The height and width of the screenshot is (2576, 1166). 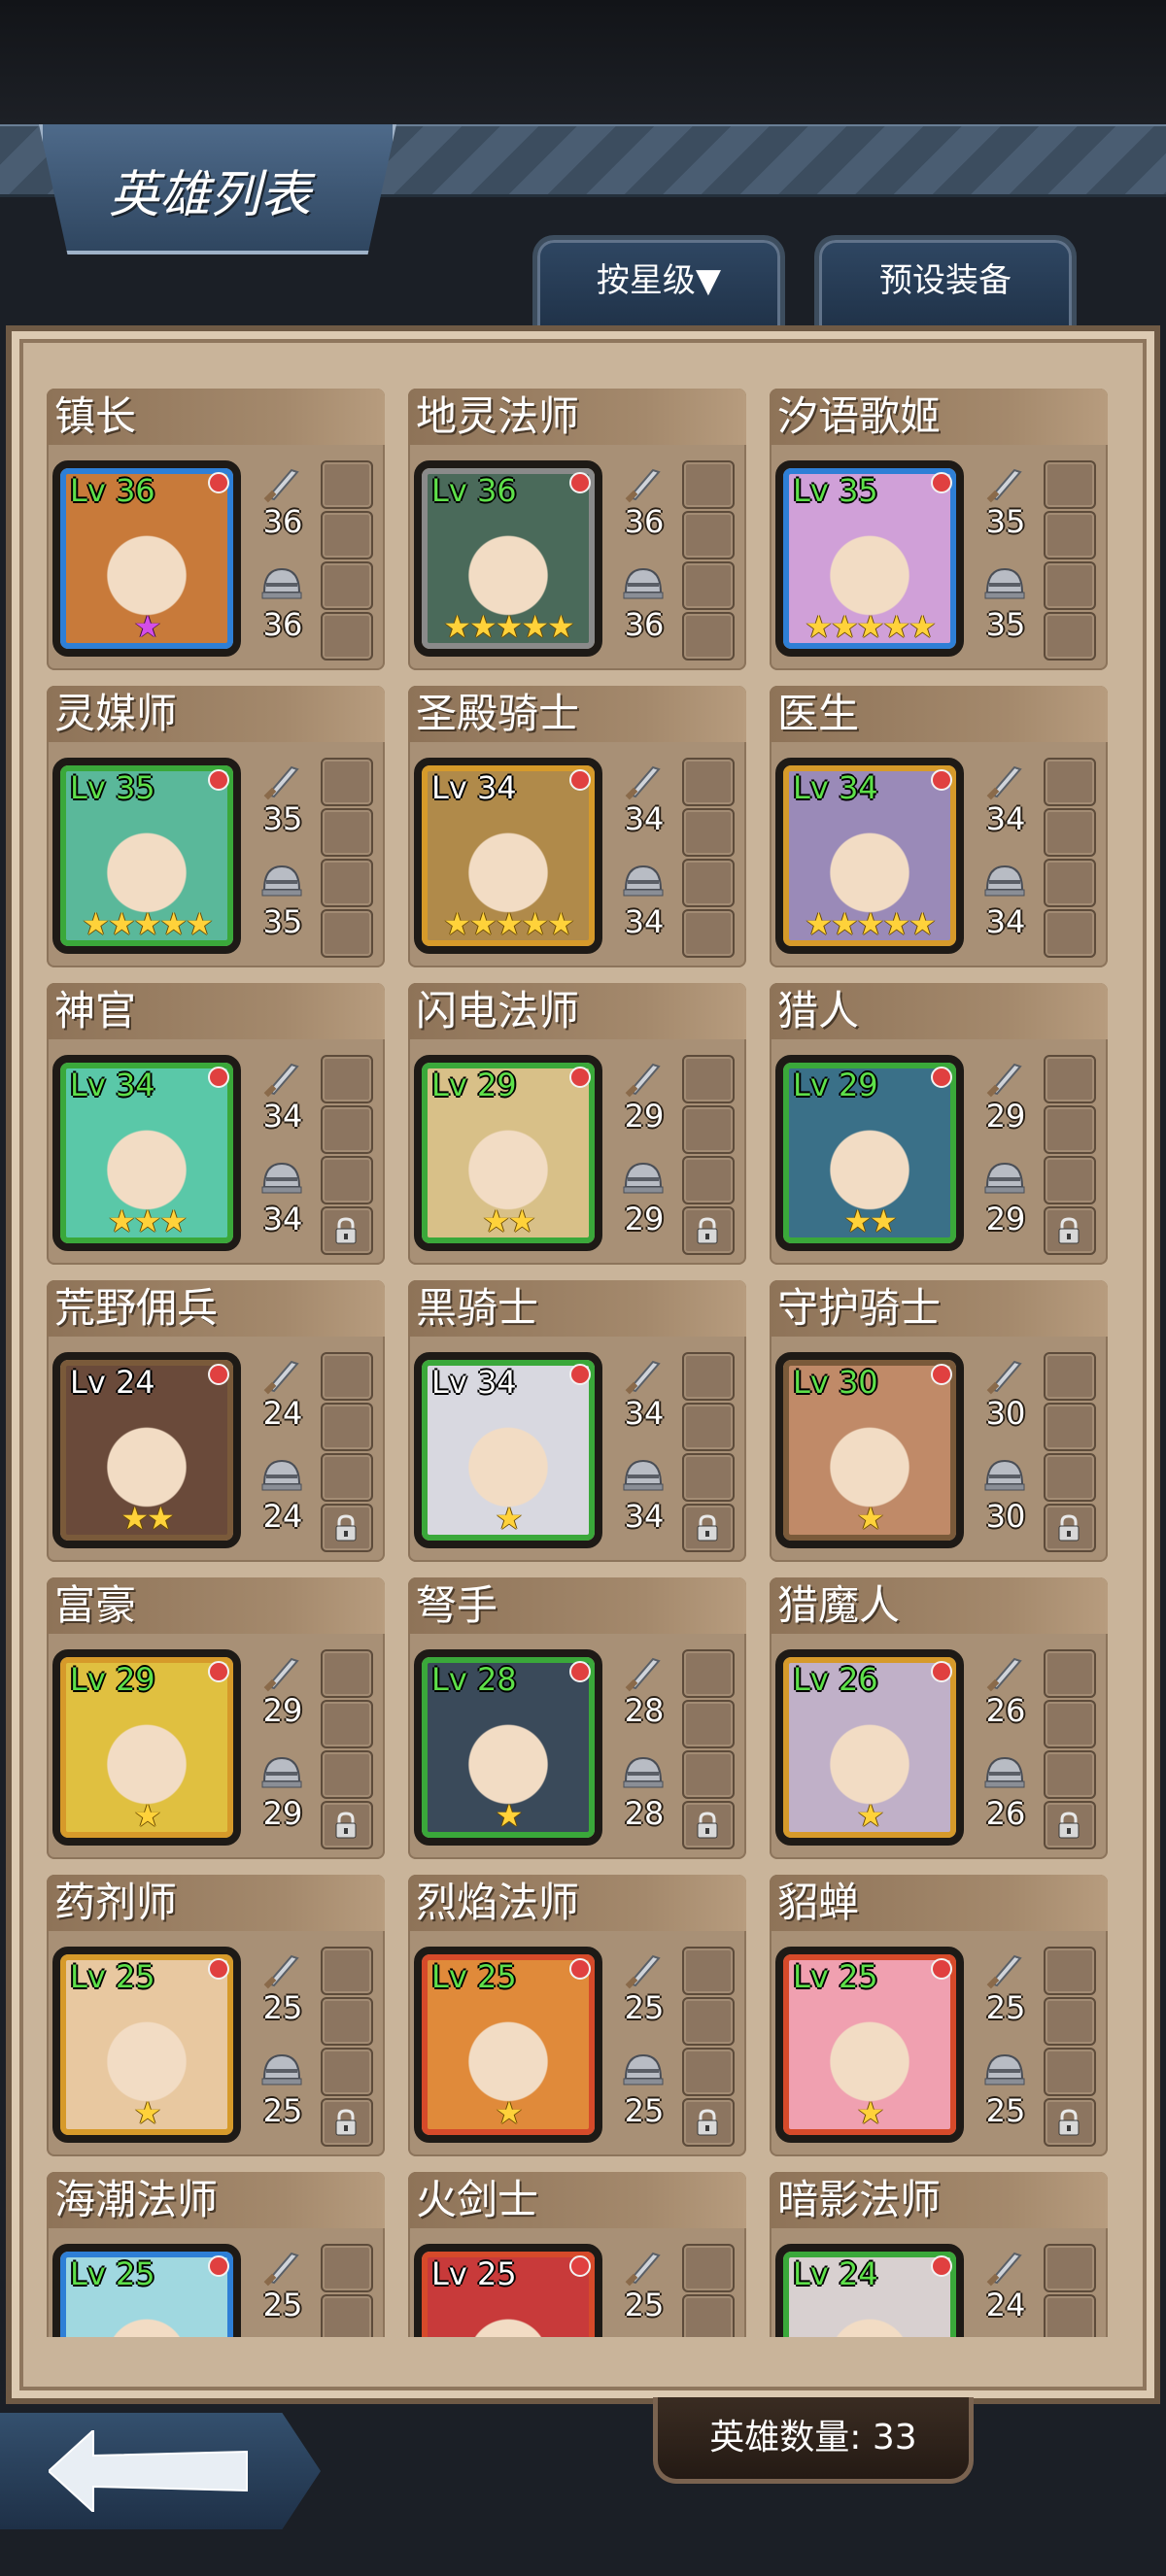 I want to click on hero-card: 圣殿骑士 Lv 34 ★★★★★ 34 34, so click(x=577, y=826).